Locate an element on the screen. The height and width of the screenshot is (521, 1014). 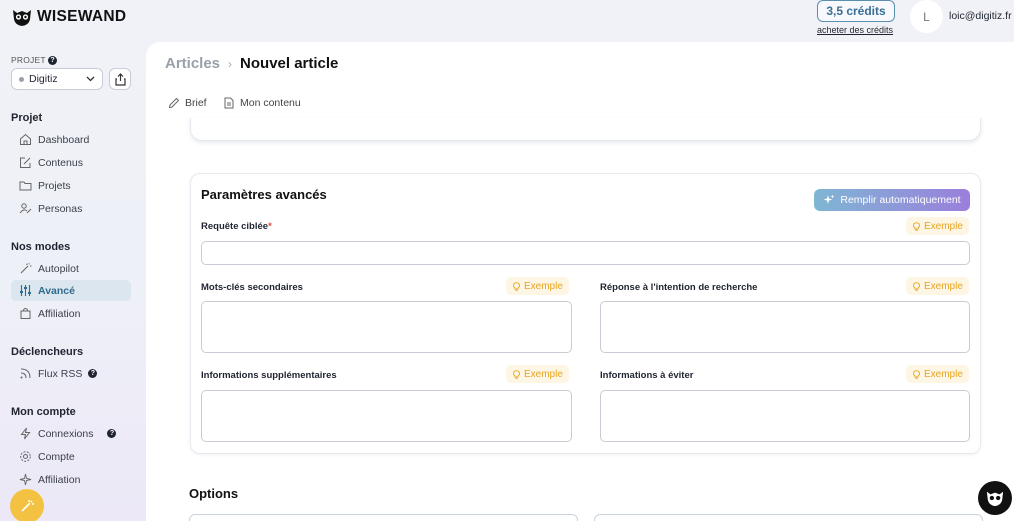
brand-name: WISEWAND is located at coordinates (82, 16).